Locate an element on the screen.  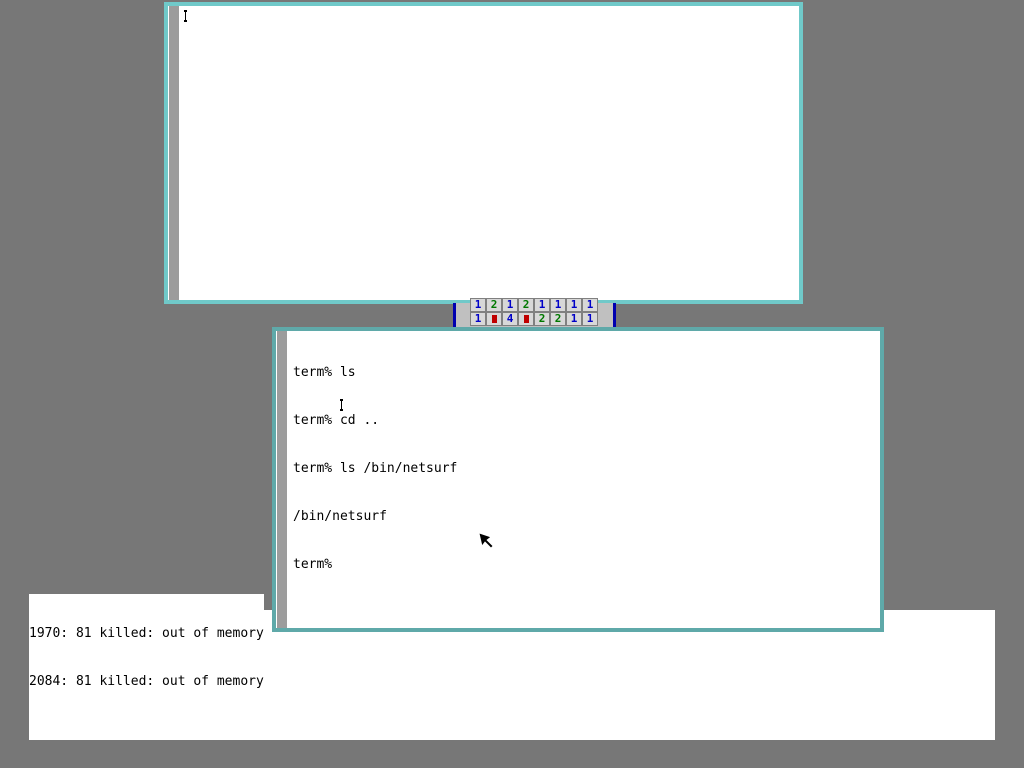
top-window-scrollbar is located at coordinates (174, 153).